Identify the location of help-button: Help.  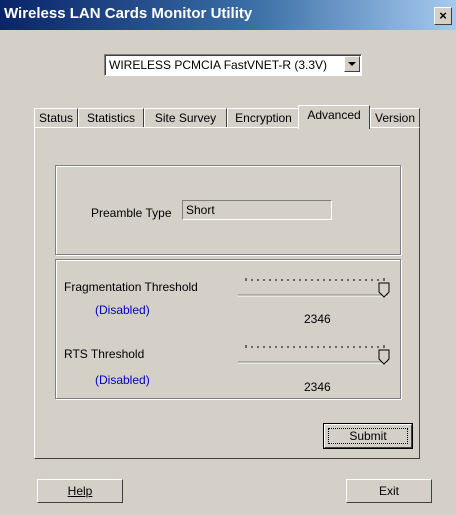
(80, 491).